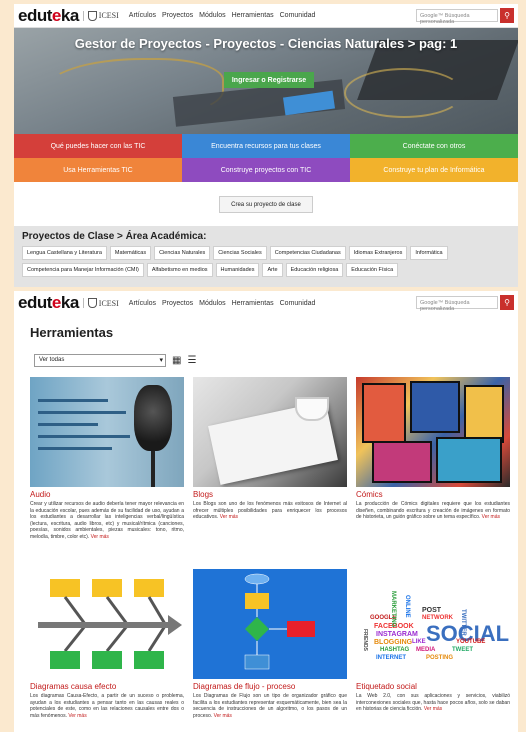 Image resolution: width=526 pixels, height=732 pixels. What do you see at coordinates (98, 146) in the screenshot?
I see `tile-que-puedes-hacer: Qué puedes hacer con las TIC` at bounding box center [98, 146].